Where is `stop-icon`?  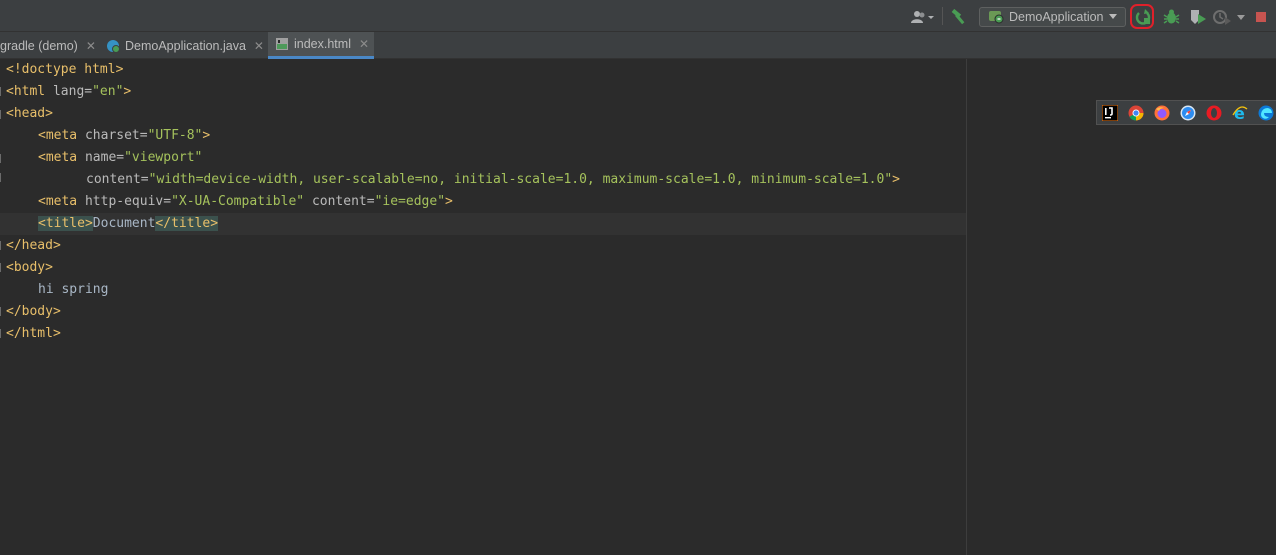 stop-icon is located at coordinates (1261, 17).